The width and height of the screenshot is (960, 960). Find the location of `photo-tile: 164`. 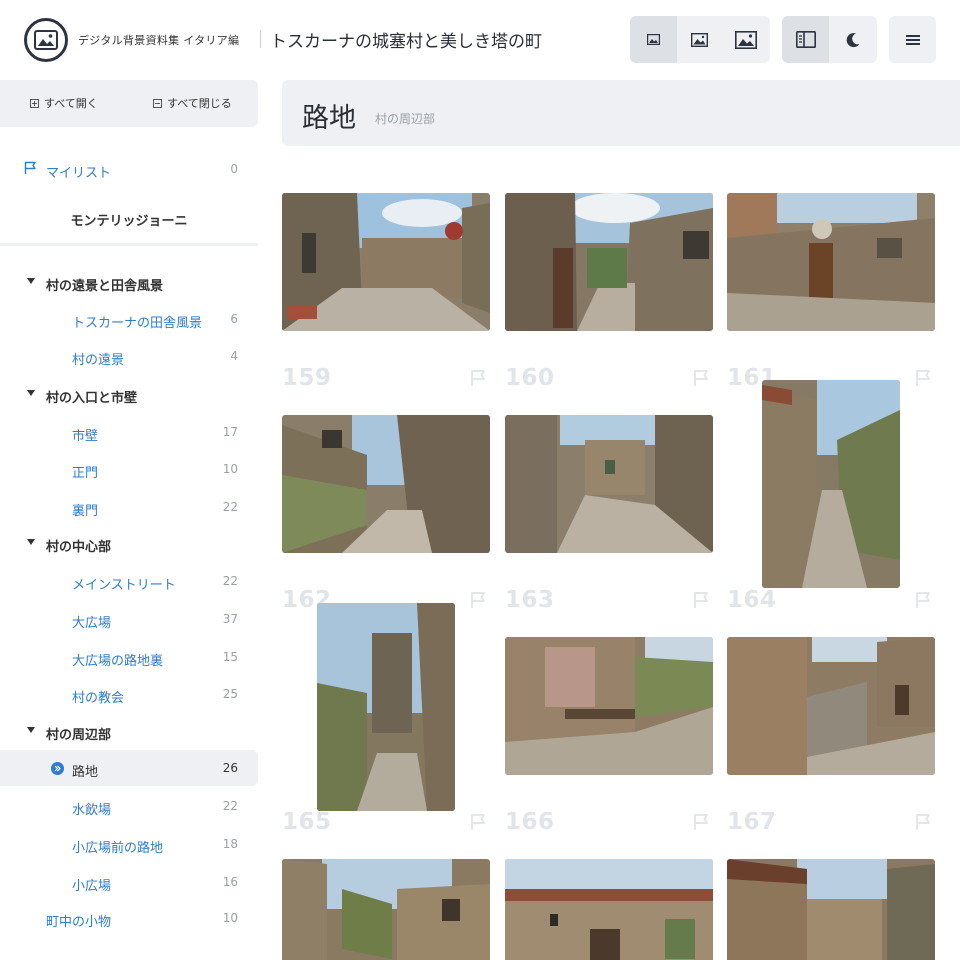

photo-tile: 164 is located at coordinates (831, 496).